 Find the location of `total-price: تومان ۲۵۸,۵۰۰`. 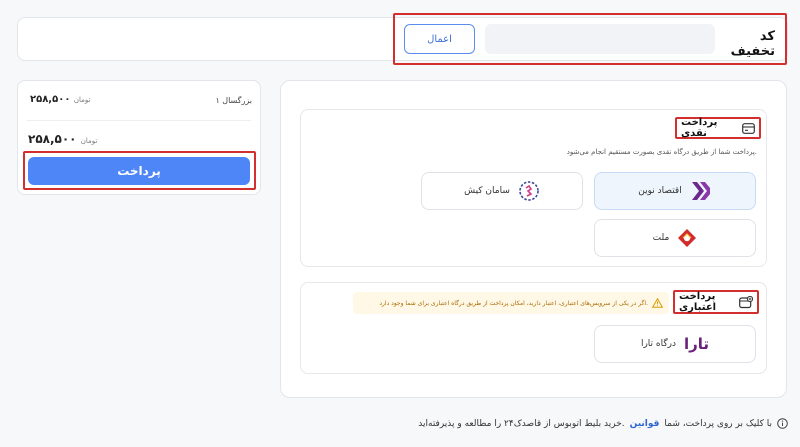

total-price: تومان ۲۵۸,۵۰۰ is located at coordinates (62, 139).